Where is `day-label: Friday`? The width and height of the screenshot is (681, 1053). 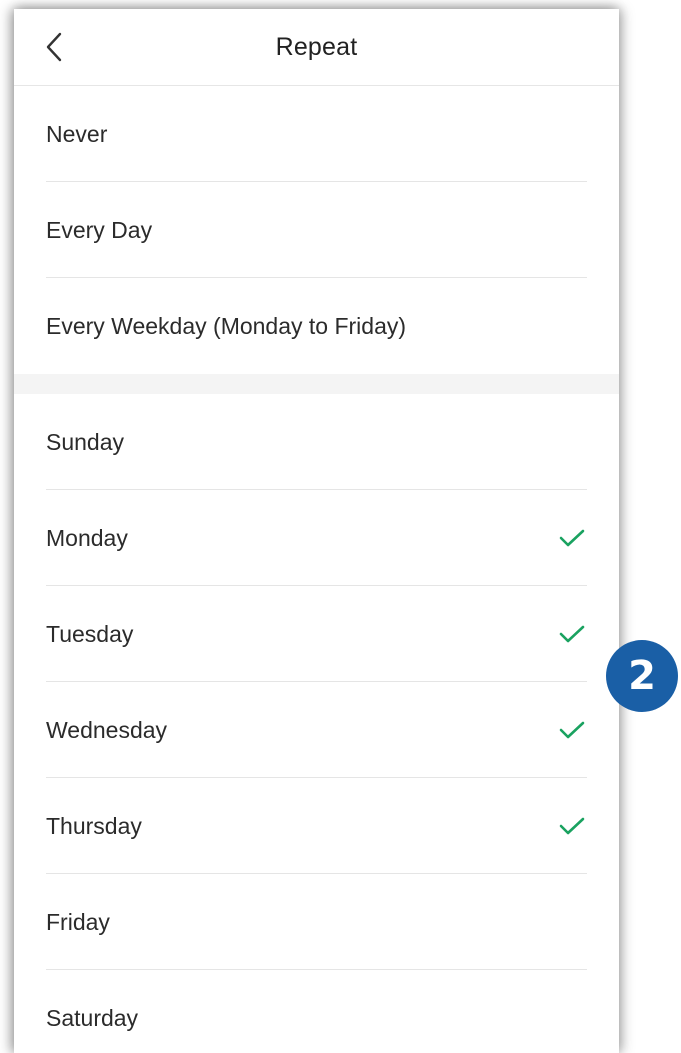
day-label: Friday is located at coordinates (78, 921).